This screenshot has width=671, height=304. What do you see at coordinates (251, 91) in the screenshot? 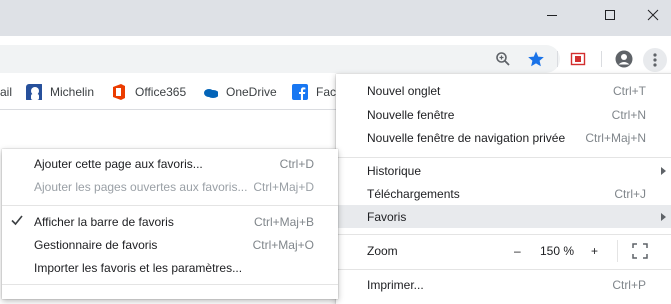
I see `bookmark-label: OneDrive` at bounding box center [251, 91].